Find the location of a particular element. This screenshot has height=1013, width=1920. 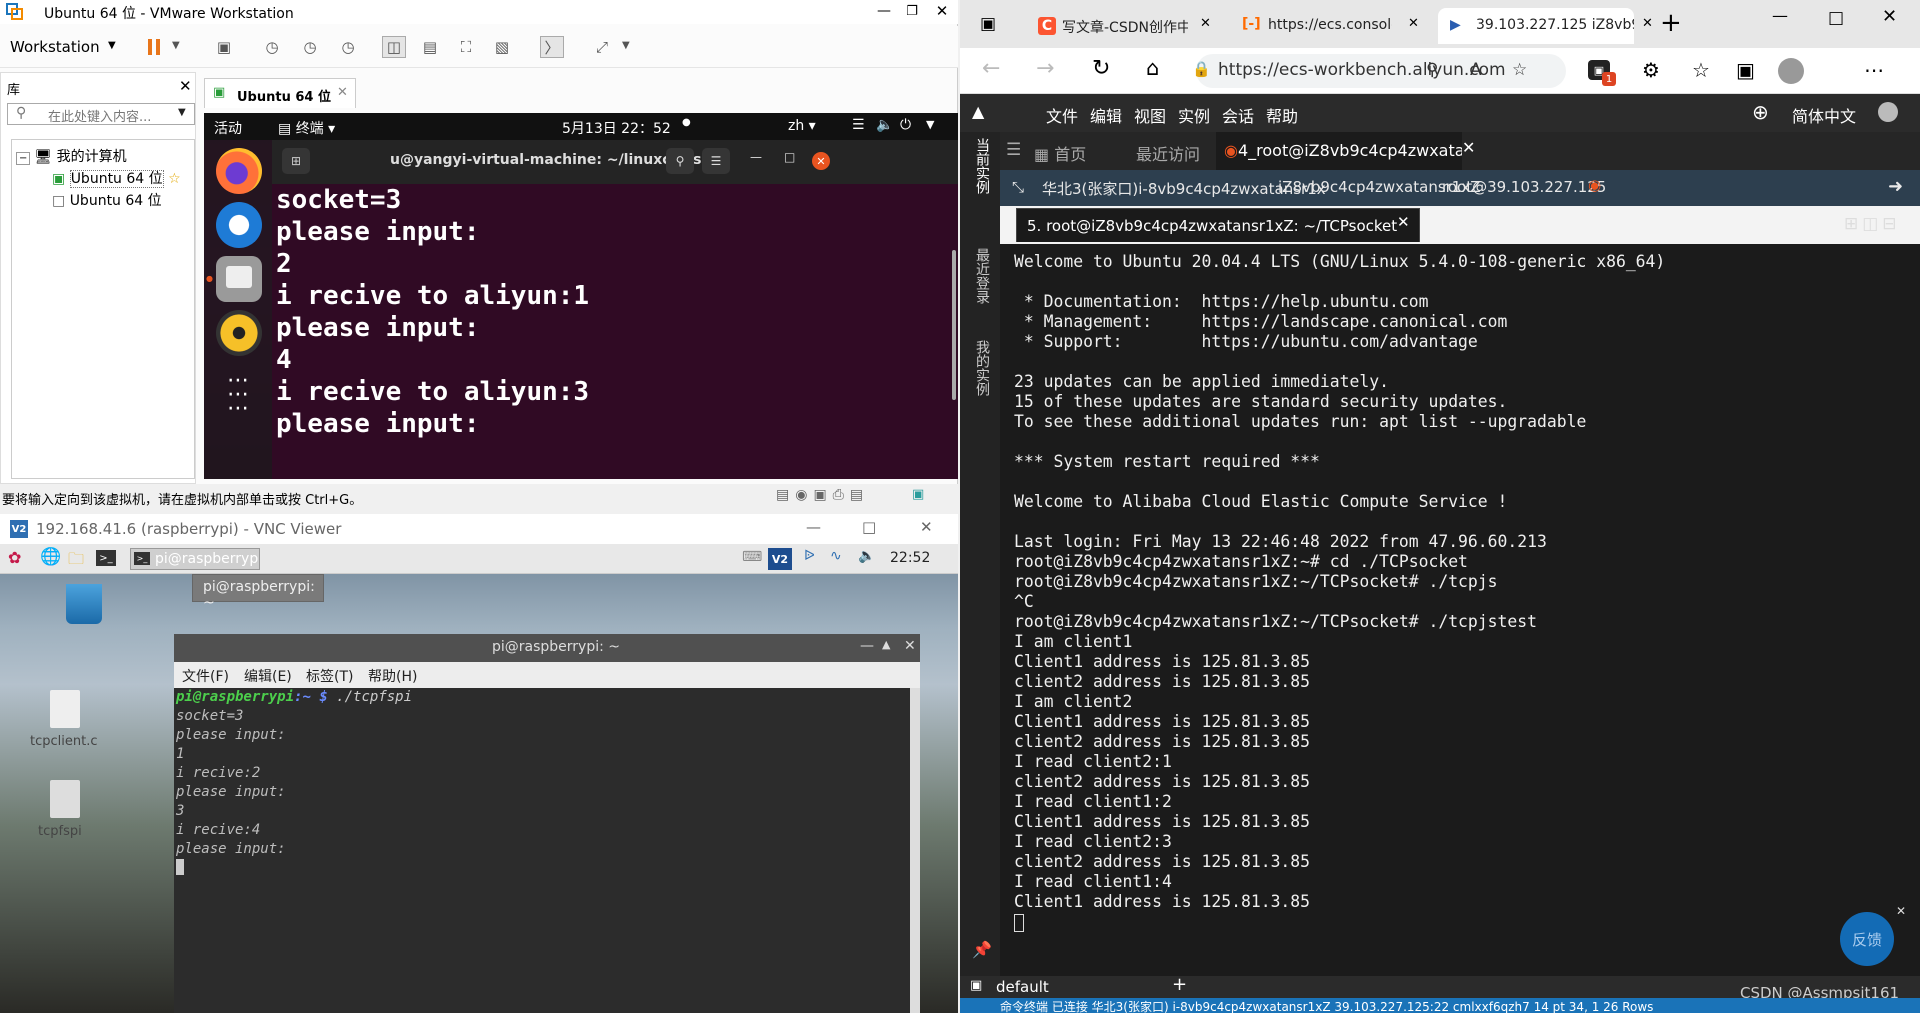

refresh-icon: ↻ is located at coordinates (1101, 68).